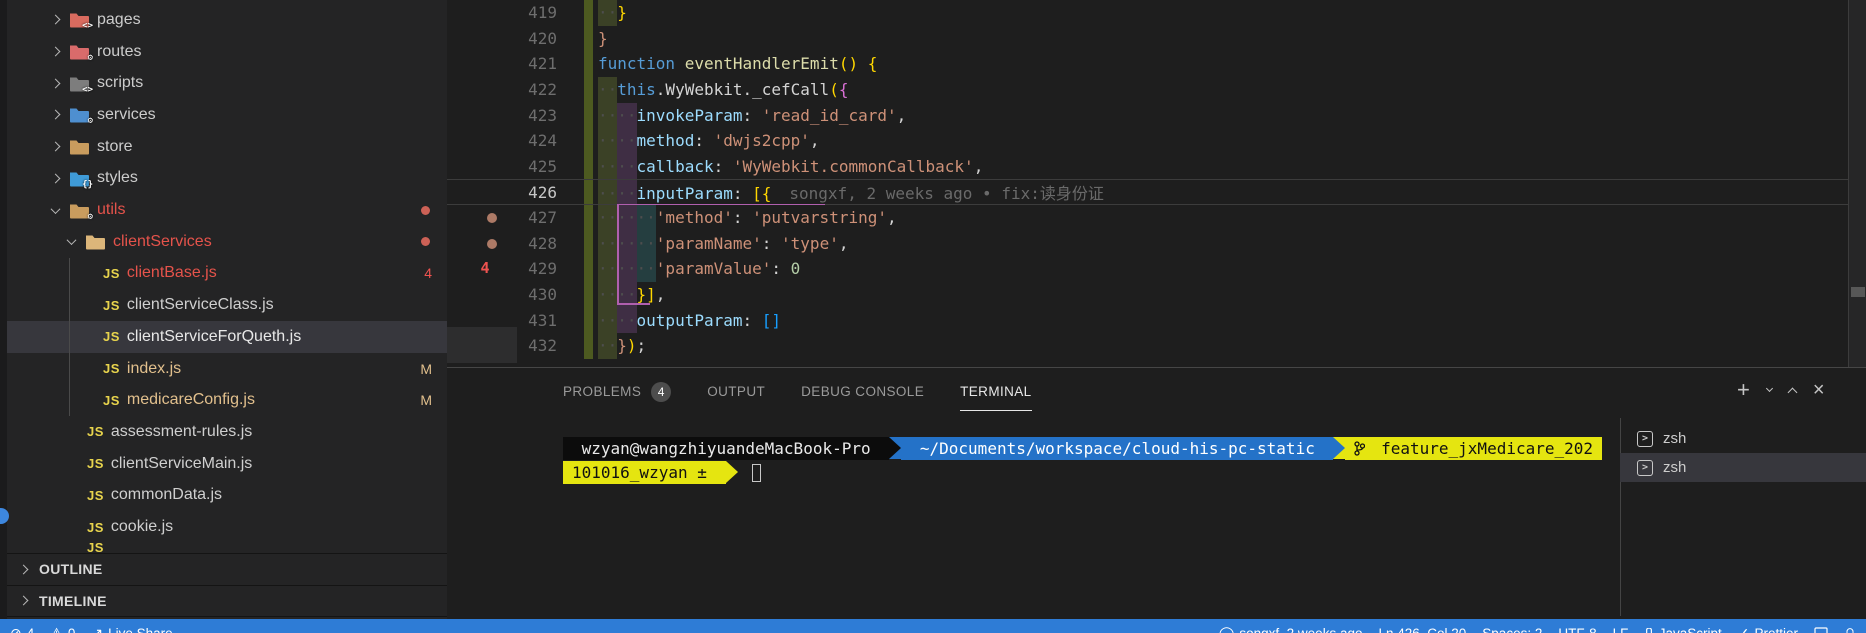 The width and height of the screenshot is (1866, 633). Describe the element at coordinates (81, 21) in the screenshot. I see `folder-icon: <>` at that location.